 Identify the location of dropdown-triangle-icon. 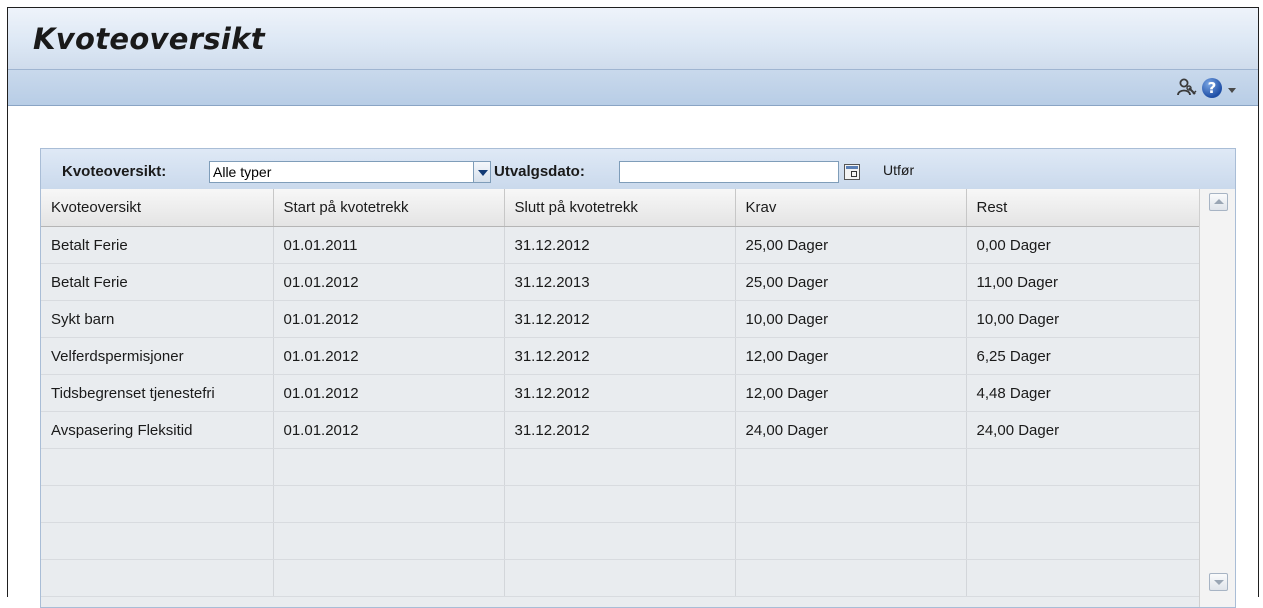
(1232, 90).